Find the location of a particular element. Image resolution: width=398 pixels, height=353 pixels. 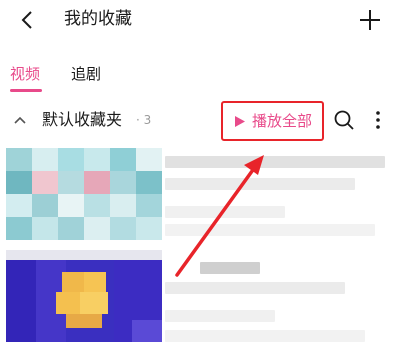

back-button is located at coordinates (28, 20).